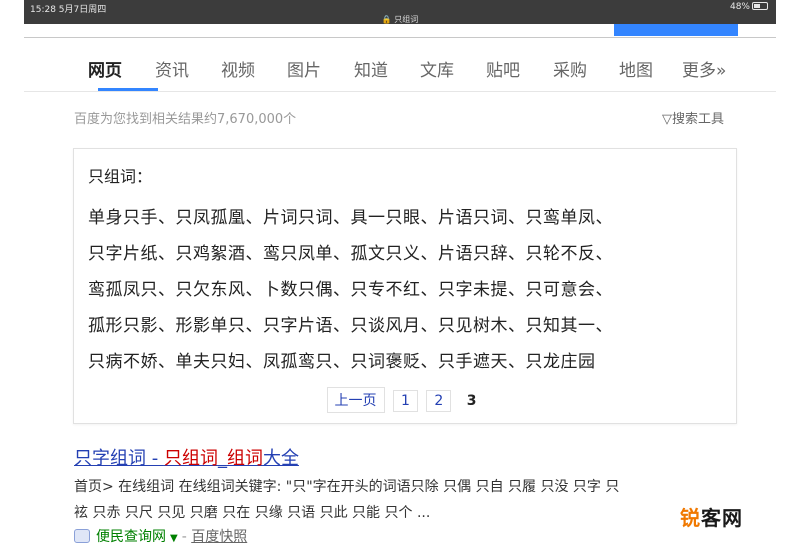 The height and width of the screenshot is (550, 800). What do you see at coordinates (739, 7) in the screenshot?
I see `battery-percent: 48%` at bounding box center [739, 7].